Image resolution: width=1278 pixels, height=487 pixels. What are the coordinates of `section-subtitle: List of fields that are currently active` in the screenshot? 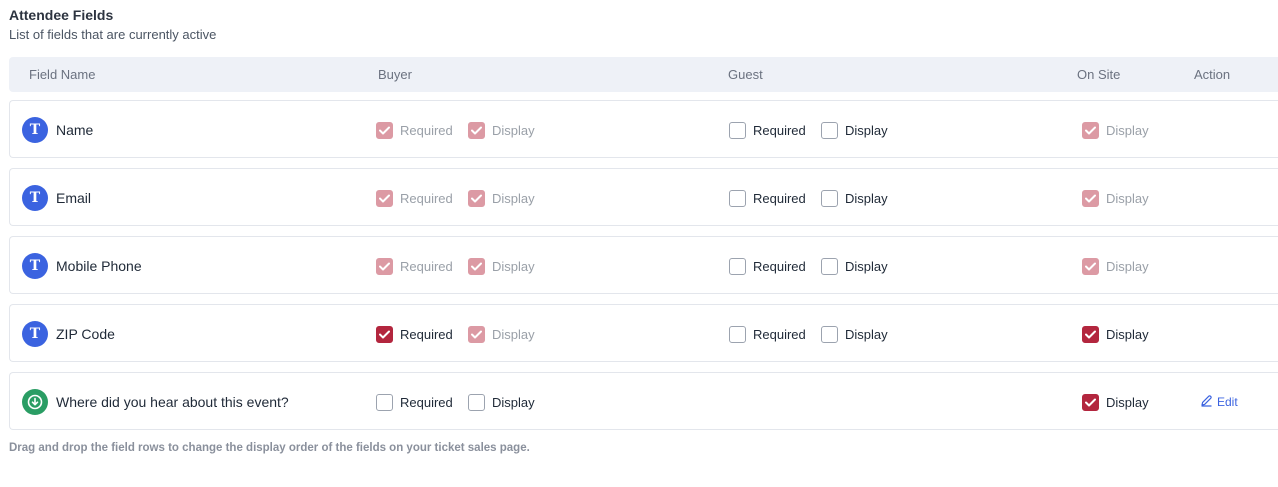 It's located at (113, 34).